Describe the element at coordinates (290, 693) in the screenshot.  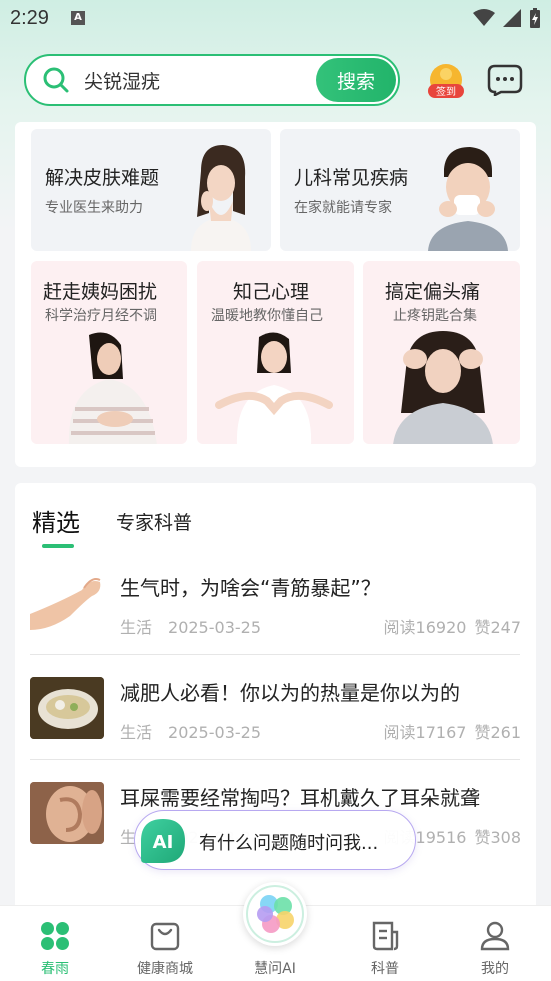
I see `article-title: 减肥人必看！你以为的热量是你以为的` at that location.